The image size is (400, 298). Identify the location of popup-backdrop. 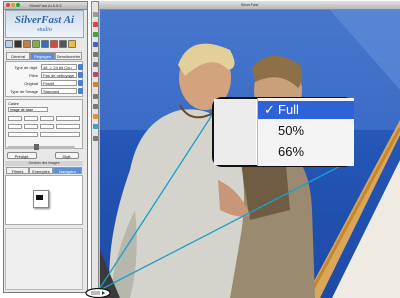
(235, 132).